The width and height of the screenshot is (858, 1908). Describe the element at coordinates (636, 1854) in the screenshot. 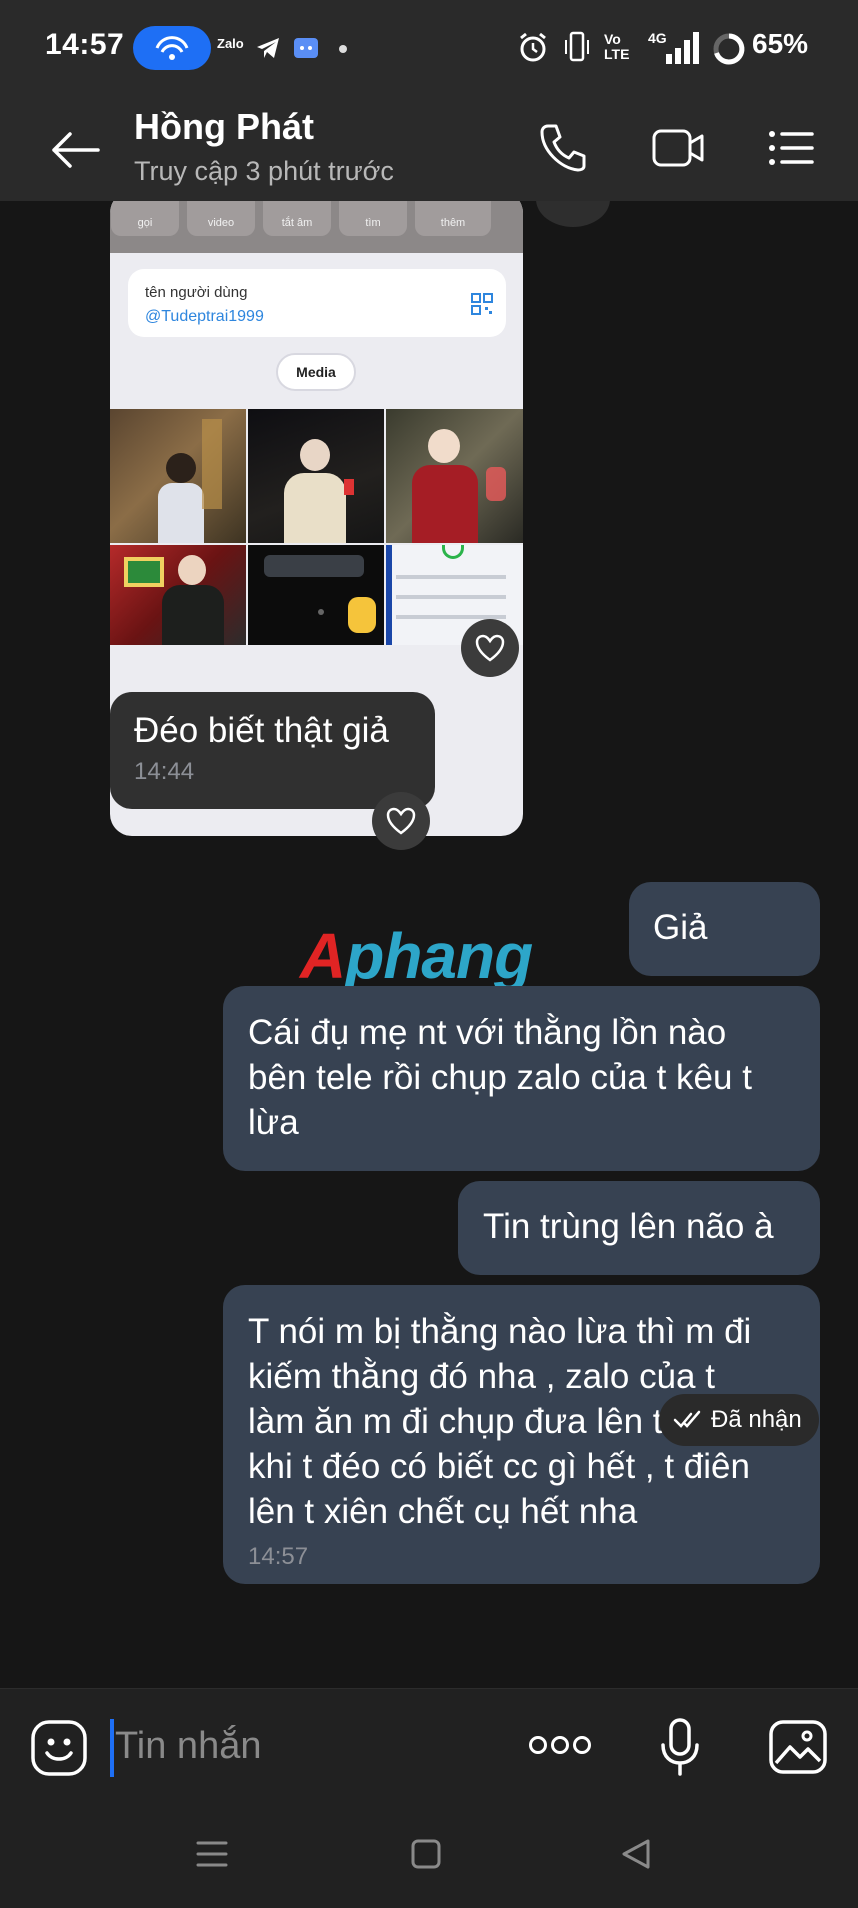

I see `back-icon` at that location.